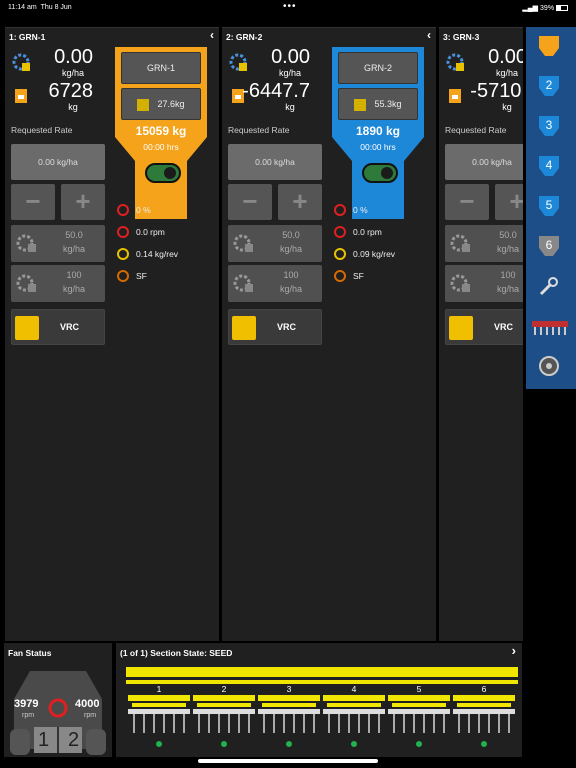  I want to click on sidebar-bin-label: 6, so click(549, 245).